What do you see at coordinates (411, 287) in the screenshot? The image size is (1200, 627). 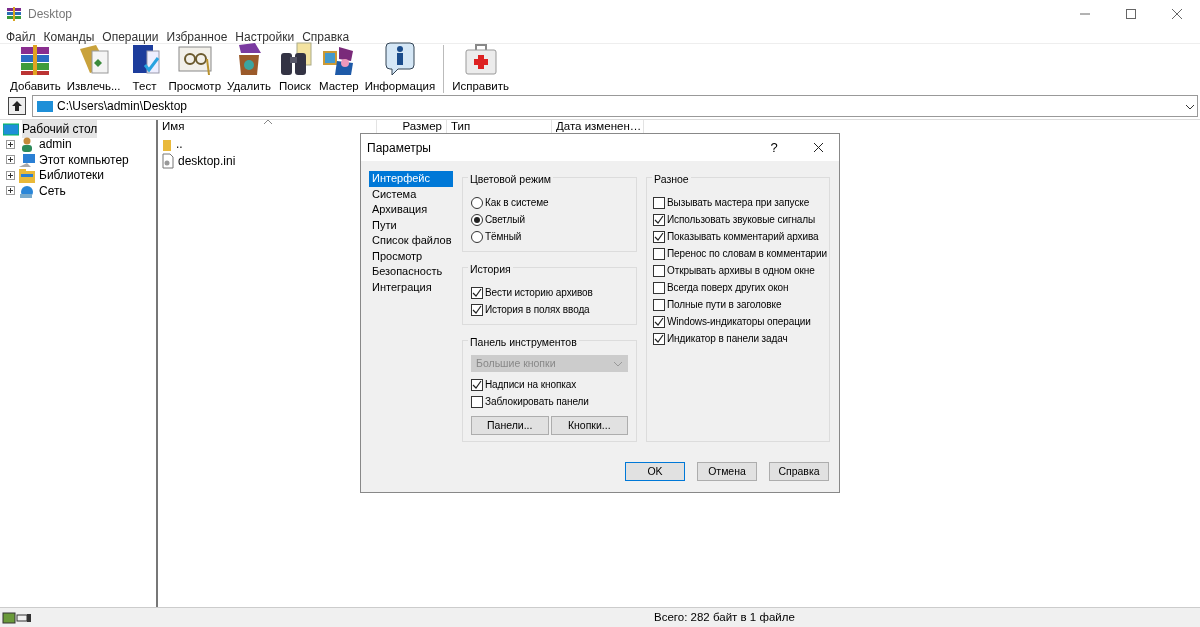 I see `category-item: Интеграция` at bounding box center [411, 287].